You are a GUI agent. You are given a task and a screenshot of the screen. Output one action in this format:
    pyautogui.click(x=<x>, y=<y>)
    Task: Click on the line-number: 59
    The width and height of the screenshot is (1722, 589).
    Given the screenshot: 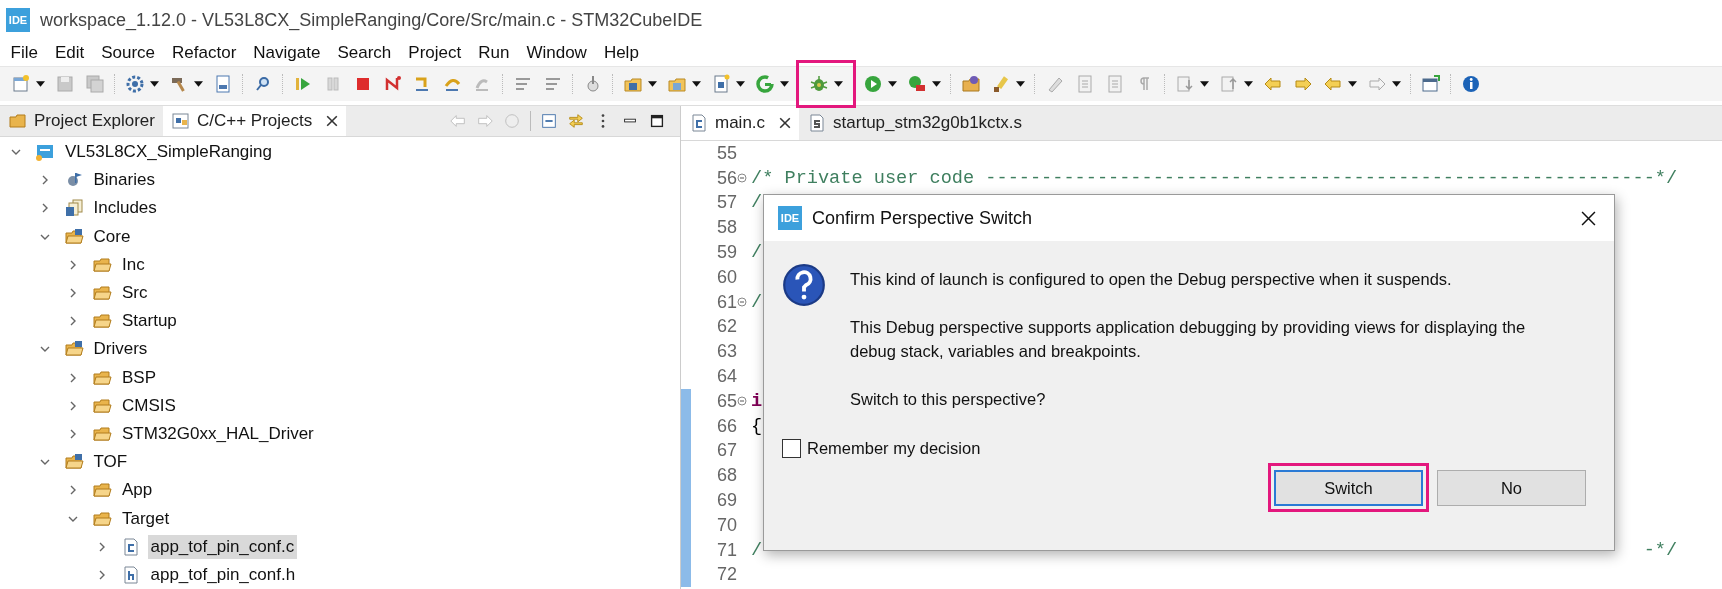 What is the action you would take?
    pyautogui.click(x=726, y=253)
    